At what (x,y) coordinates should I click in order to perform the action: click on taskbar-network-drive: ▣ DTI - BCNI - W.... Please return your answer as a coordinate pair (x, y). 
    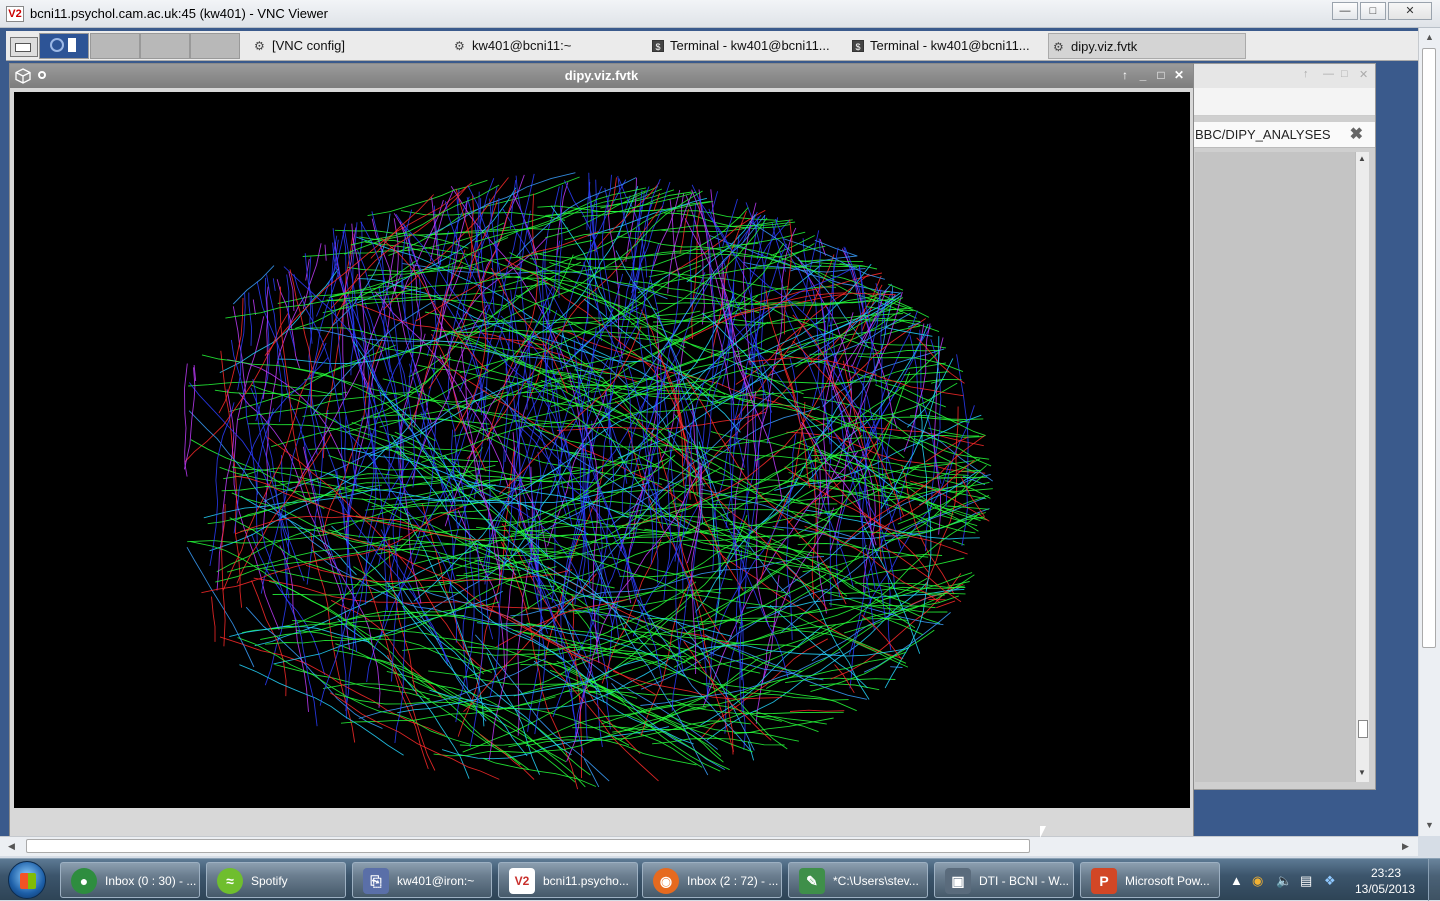
    Looking at the image, I should click on (1004, 880).